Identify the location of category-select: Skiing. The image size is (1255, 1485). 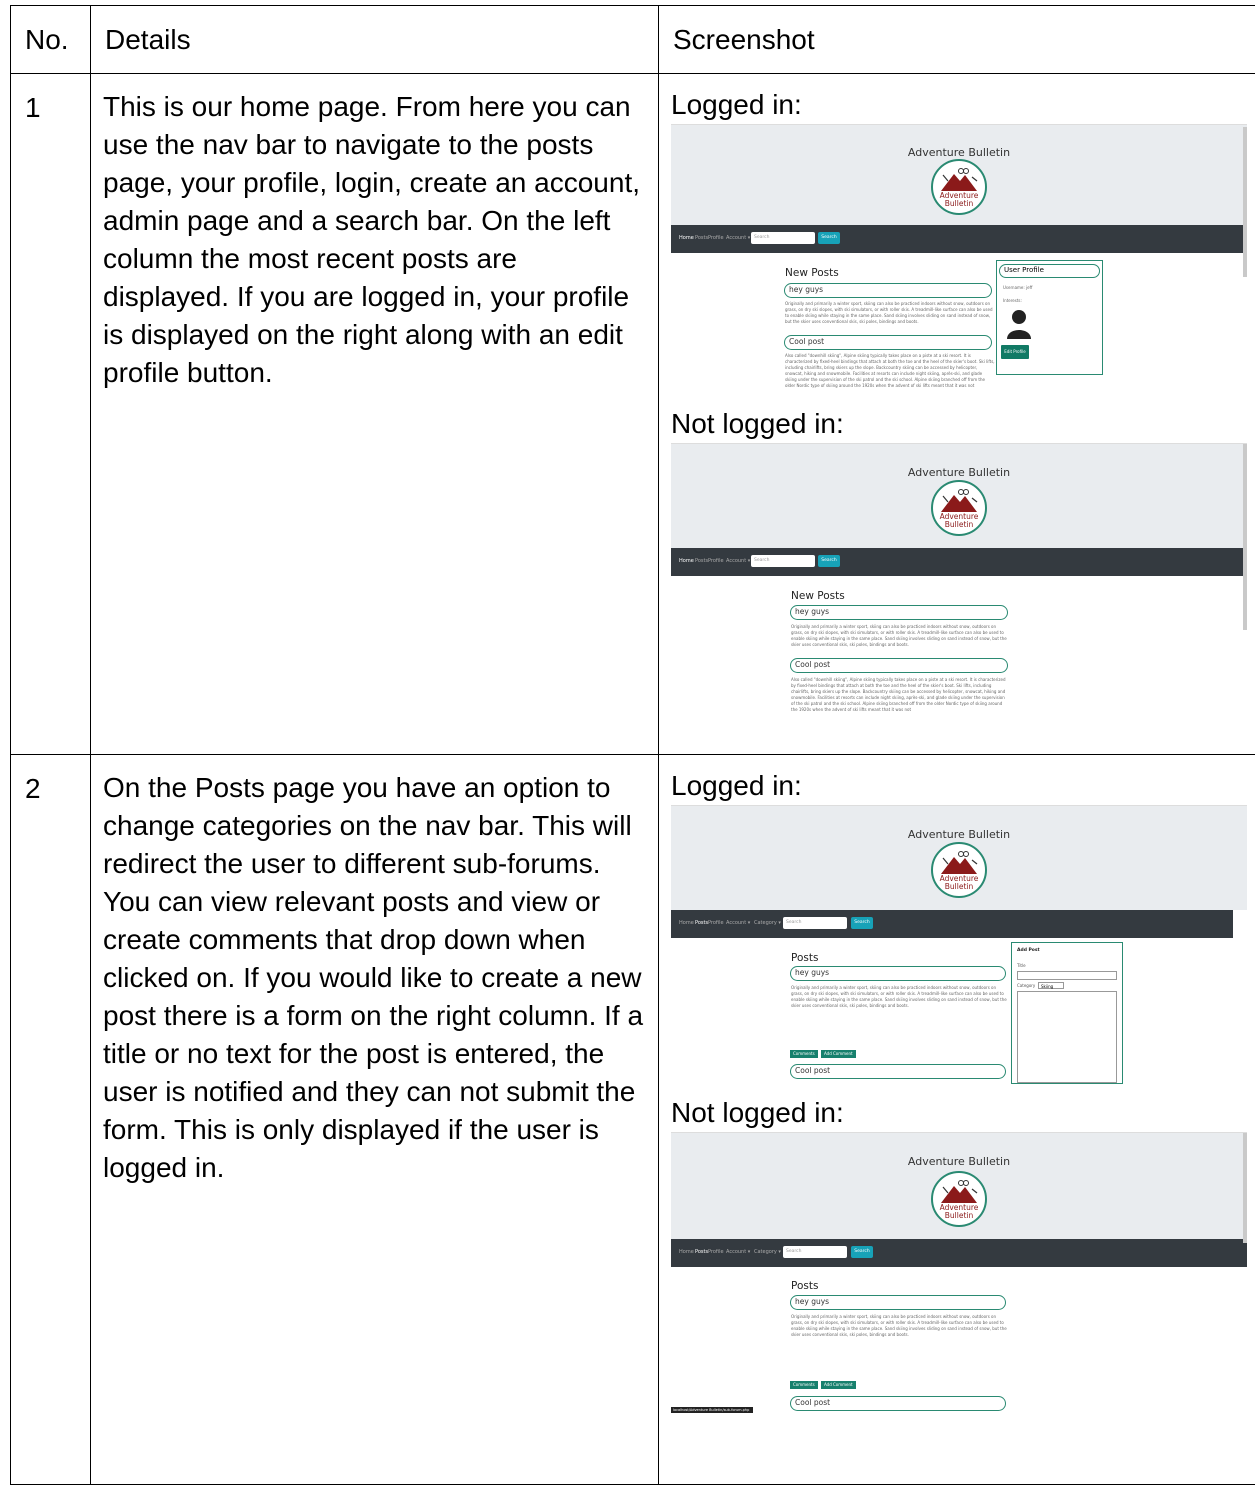
(1051, 985).